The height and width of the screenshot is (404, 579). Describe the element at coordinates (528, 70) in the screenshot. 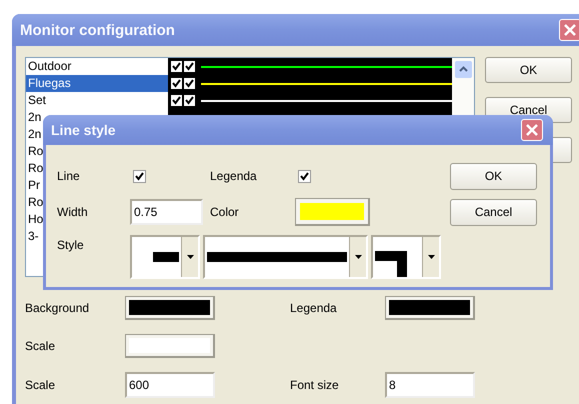

I see `dialog-button: OK` at that location.